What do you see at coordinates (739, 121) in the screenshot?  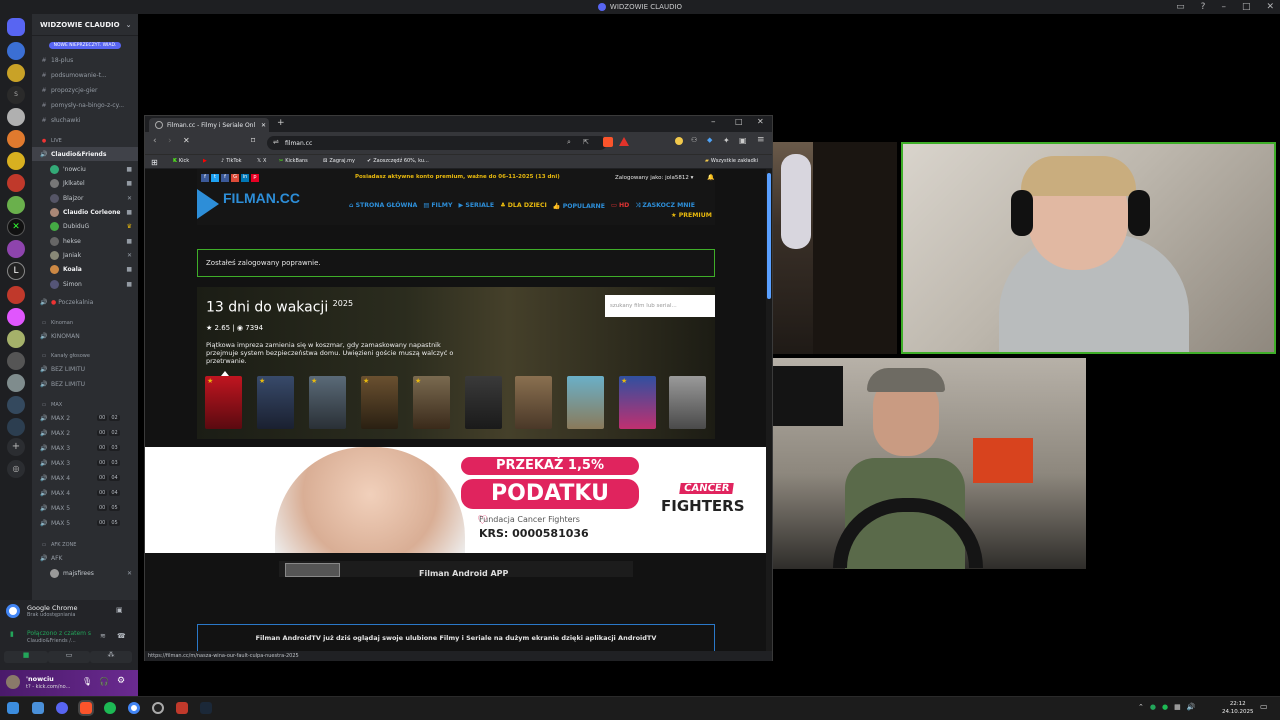 I see `maximize-window-button: □` at bounding box center [739, 121].